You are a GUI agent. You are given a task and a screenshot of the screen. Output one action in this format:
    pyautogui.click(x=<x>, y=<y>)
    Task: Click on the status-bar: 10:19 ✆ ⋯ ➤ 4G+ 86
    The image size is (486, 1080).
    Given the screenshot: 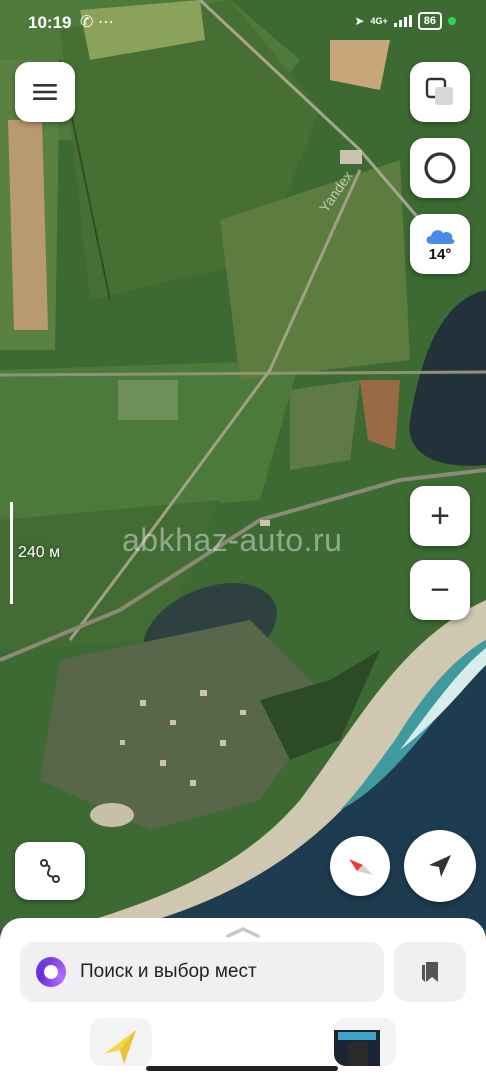 What is the action you would take?
    pyautogui.click(x=243, y=23)
    